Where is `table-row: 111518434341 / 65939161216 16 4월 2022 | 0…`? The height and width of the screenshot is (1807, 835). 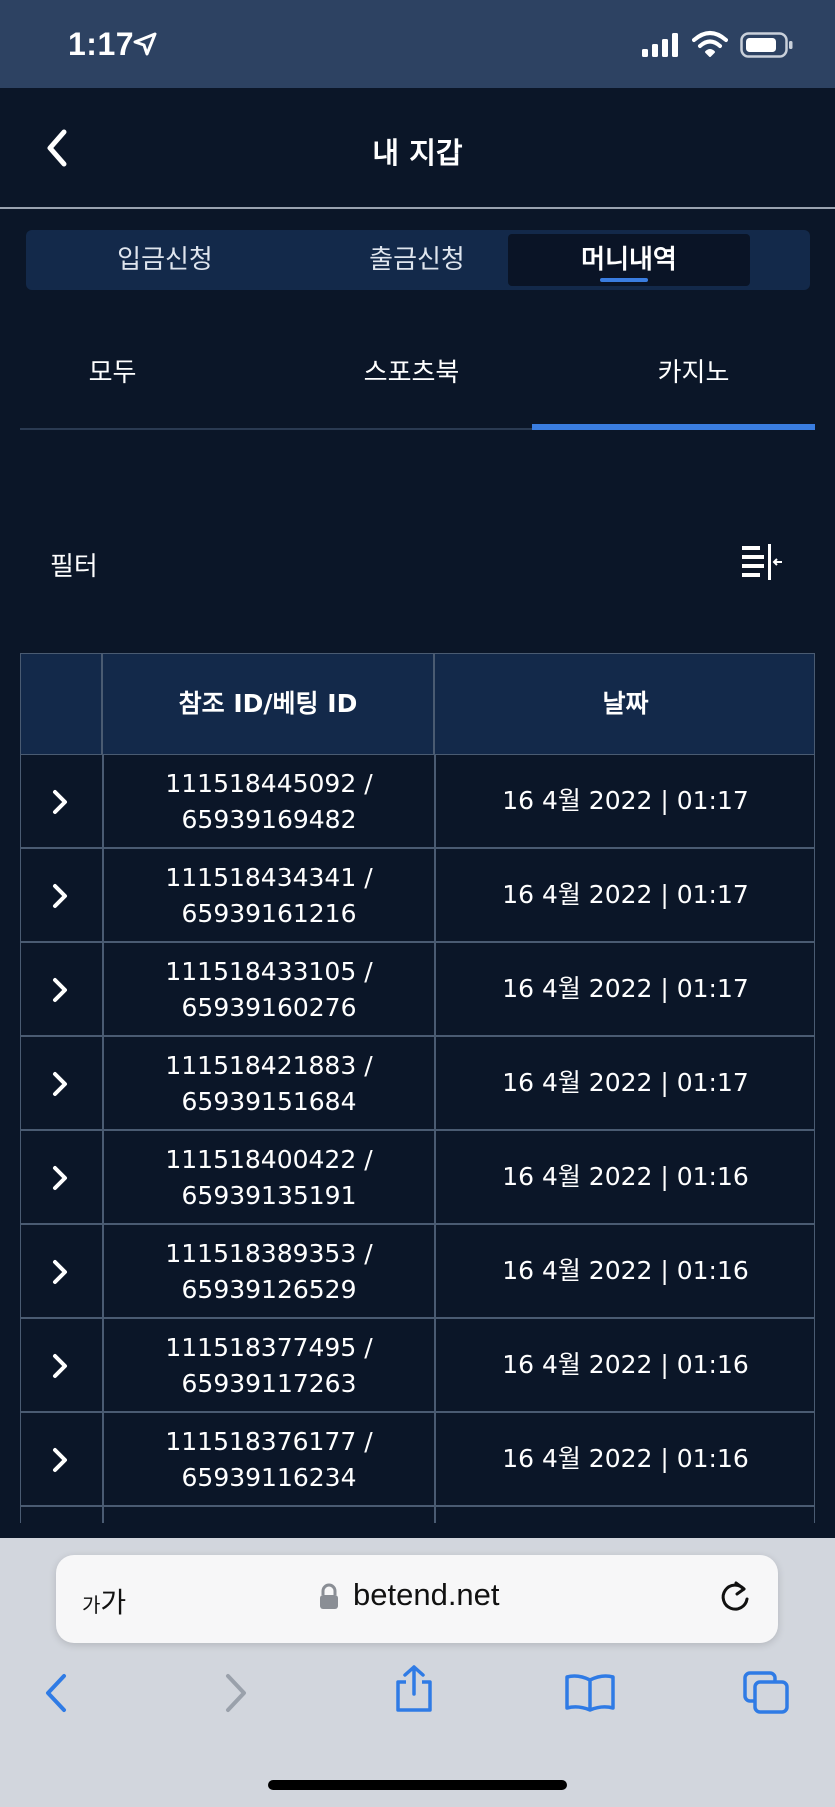 table-row: 111518434341 / 65939161216 16 4월 2022 | 0… is located at coordinates (417, 896).